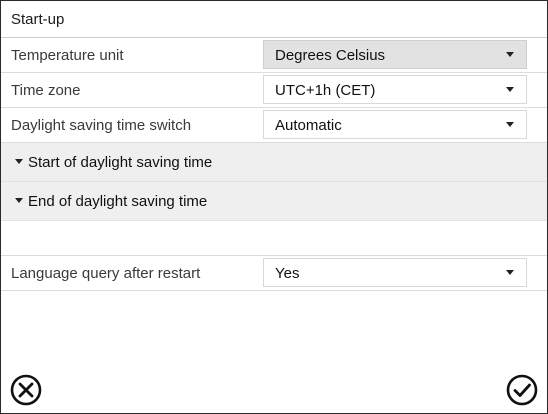 The width and height of the screenshot is (548, 414). What do you see at coordinates (395, 272) in the screenshot?
I see `language-query-select: Yes` at bounding box center [395, 272].